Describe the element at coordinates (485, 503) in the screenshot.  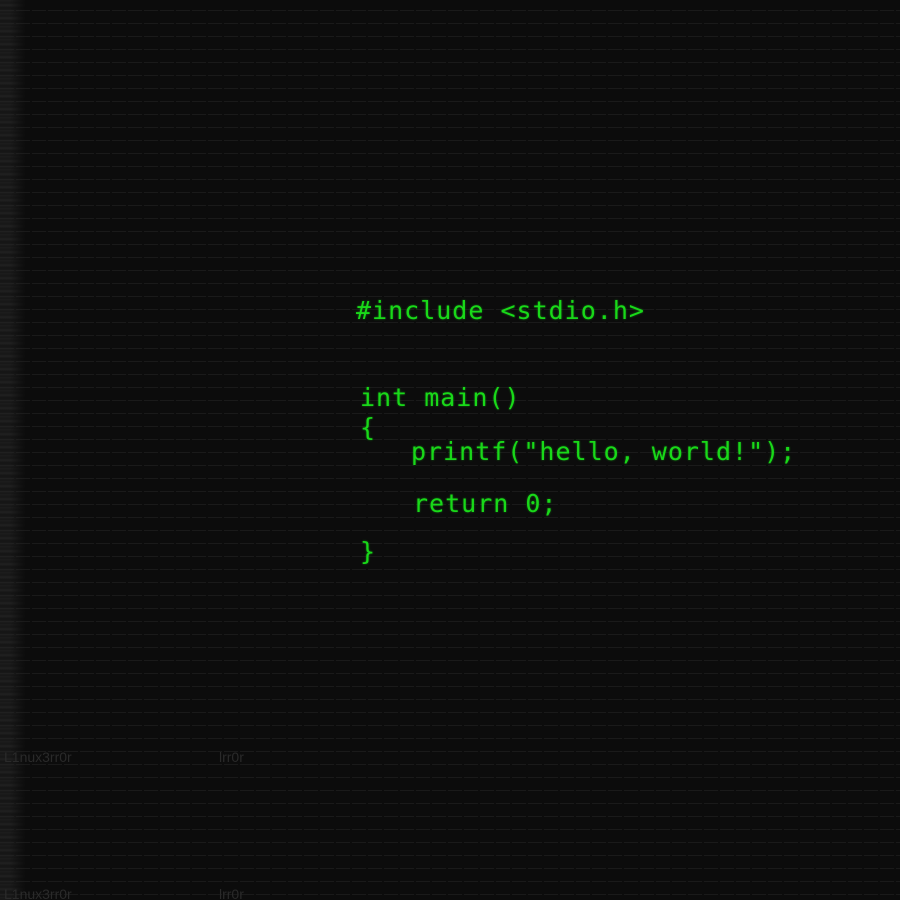
I see `code-line-return: return 0;` at that location.